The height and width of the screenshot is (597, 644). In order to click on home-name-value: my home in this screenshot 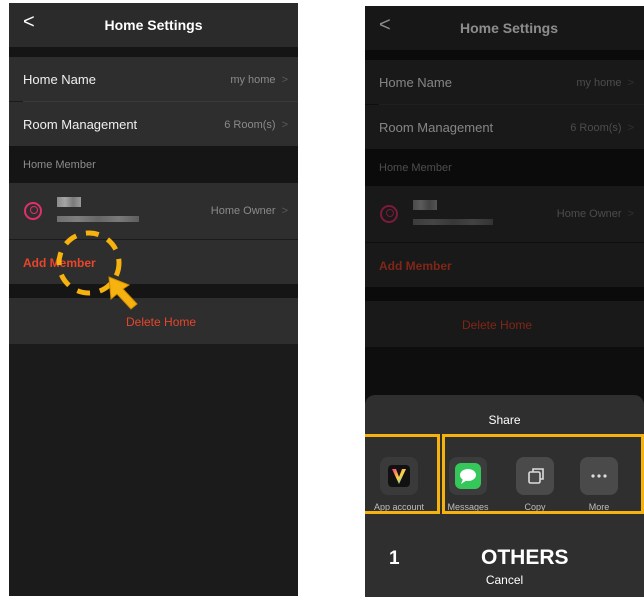, I will do `click(253, 80)`.